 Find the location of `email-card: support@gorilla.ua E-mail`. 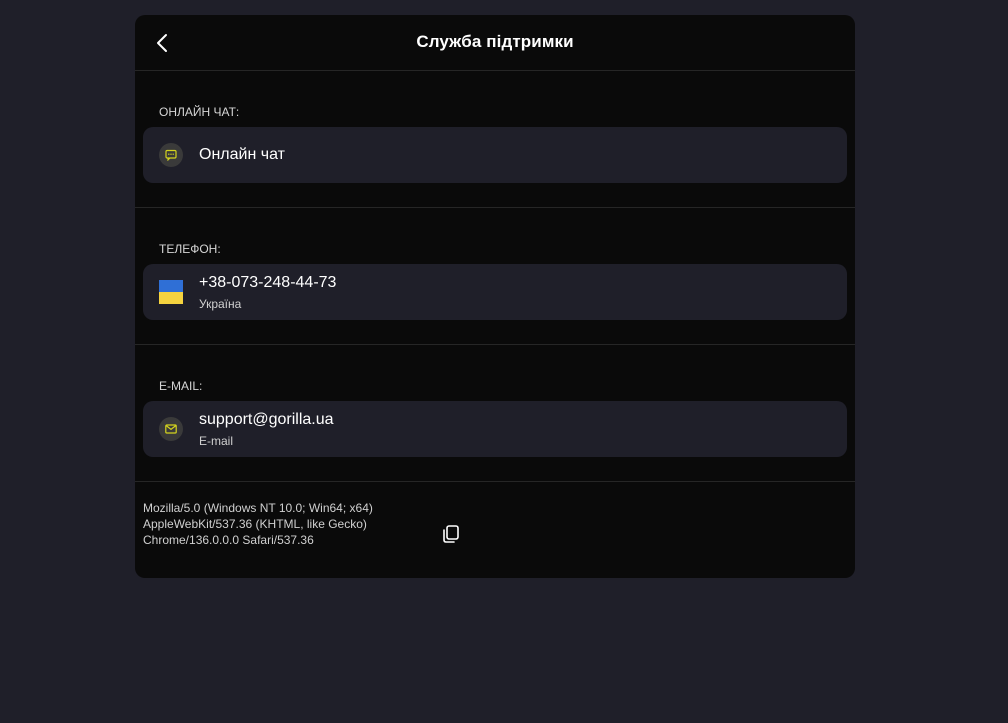

email-card: support@gorilla.ua E-mail is located at coordinates (495, 429).